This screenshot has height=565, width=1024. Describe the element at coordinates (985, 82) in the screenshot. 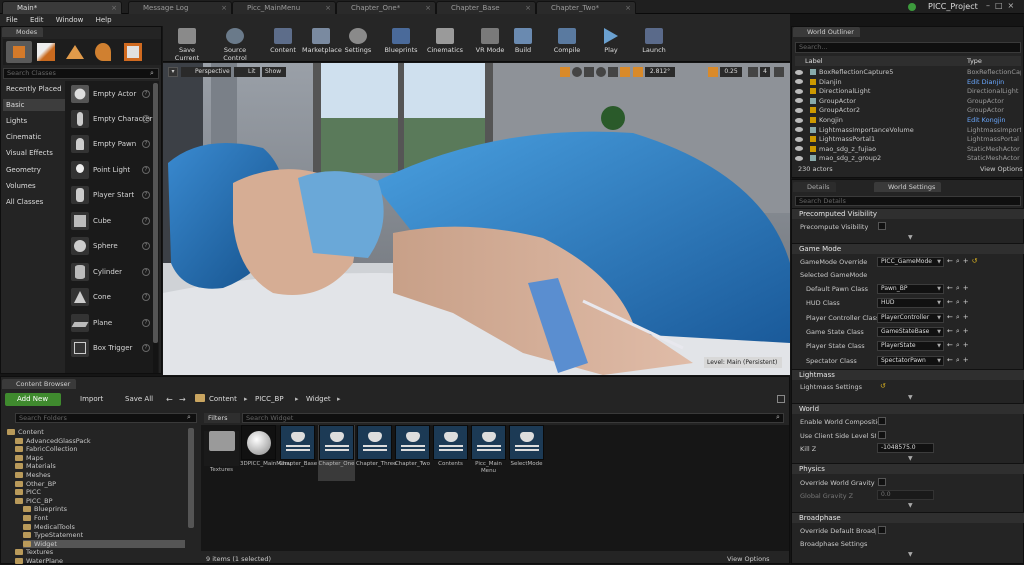

I see `actor-type: Edit Dianjin` at that location.